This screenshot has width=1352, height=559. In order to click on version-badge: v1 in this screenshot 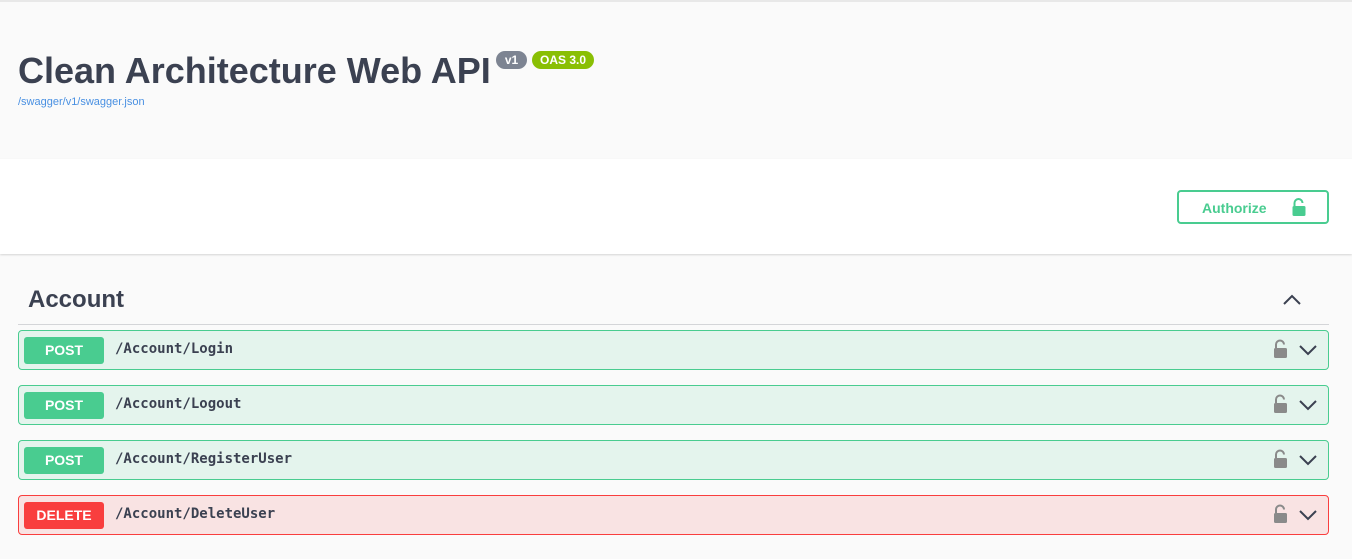, I will do `click(511, 60)`.